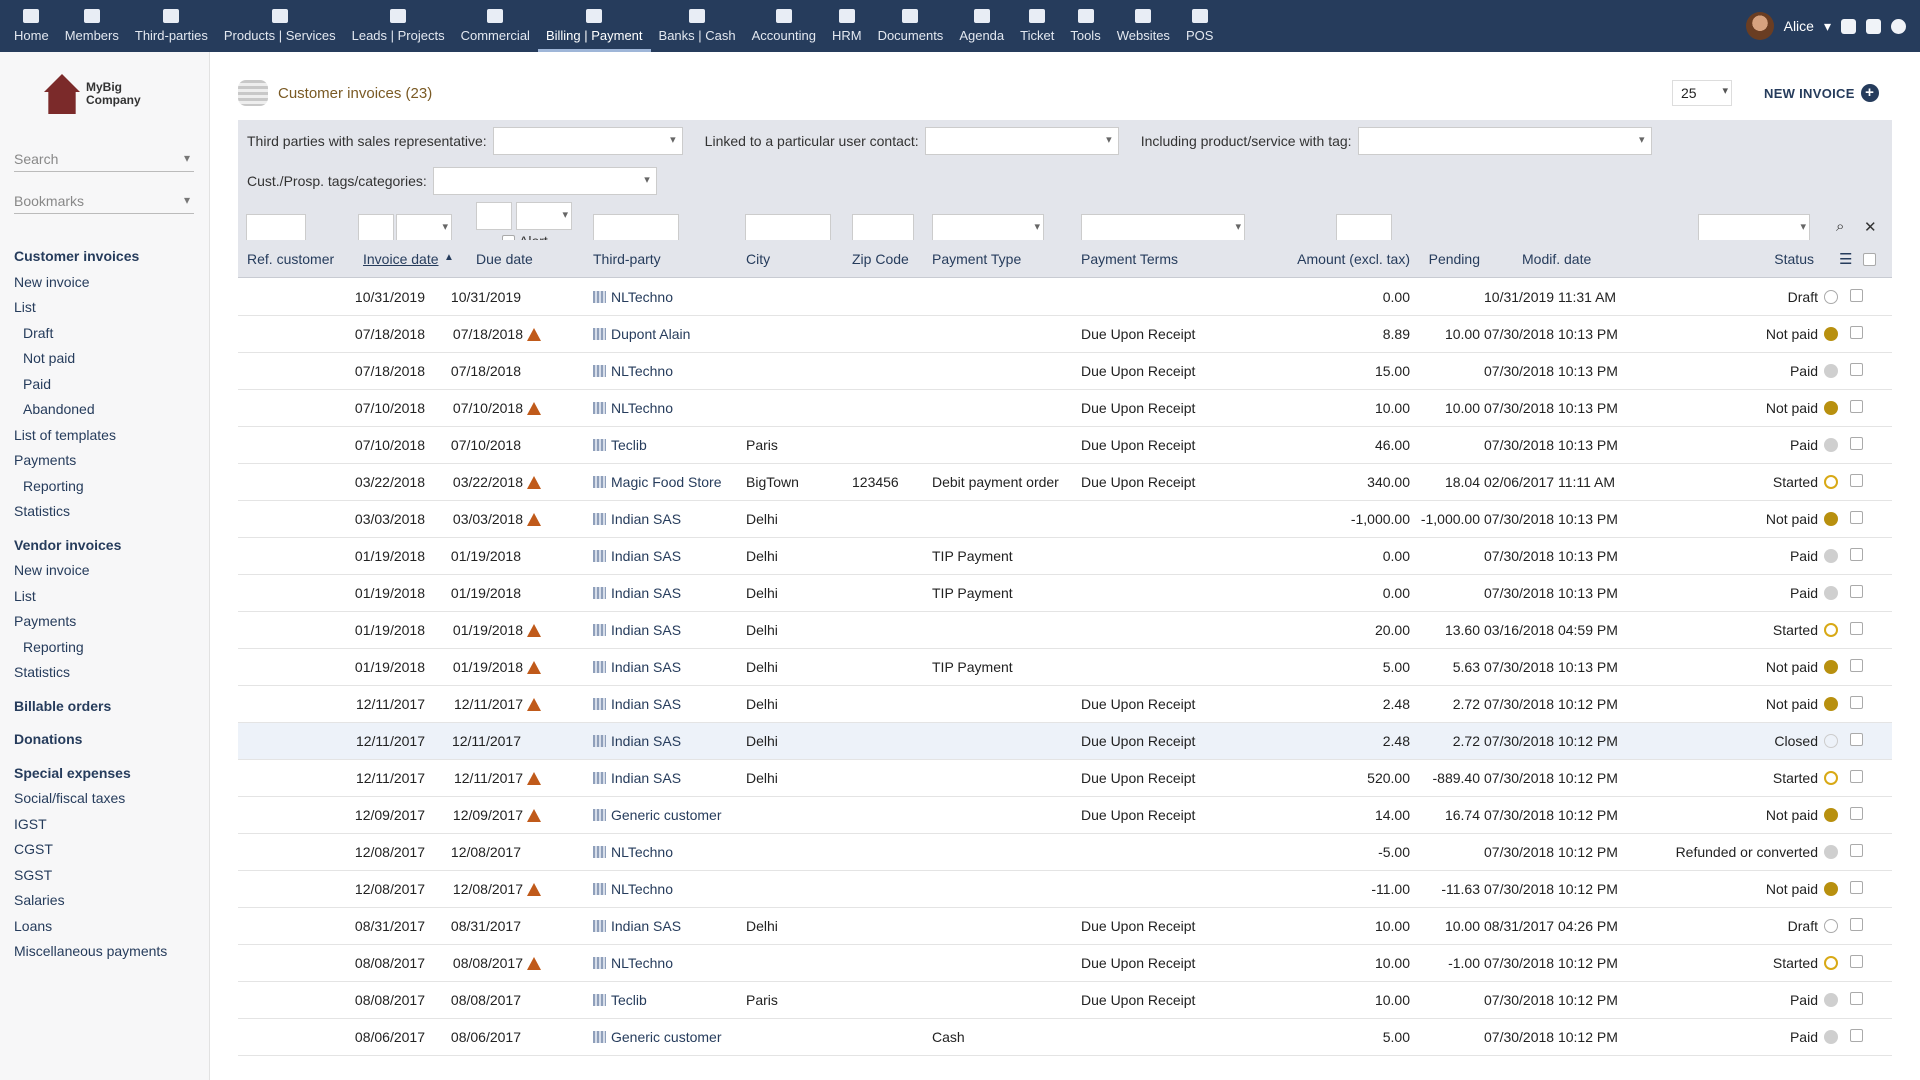  I want to click on col-due-date: Due date, so click(504, 259).